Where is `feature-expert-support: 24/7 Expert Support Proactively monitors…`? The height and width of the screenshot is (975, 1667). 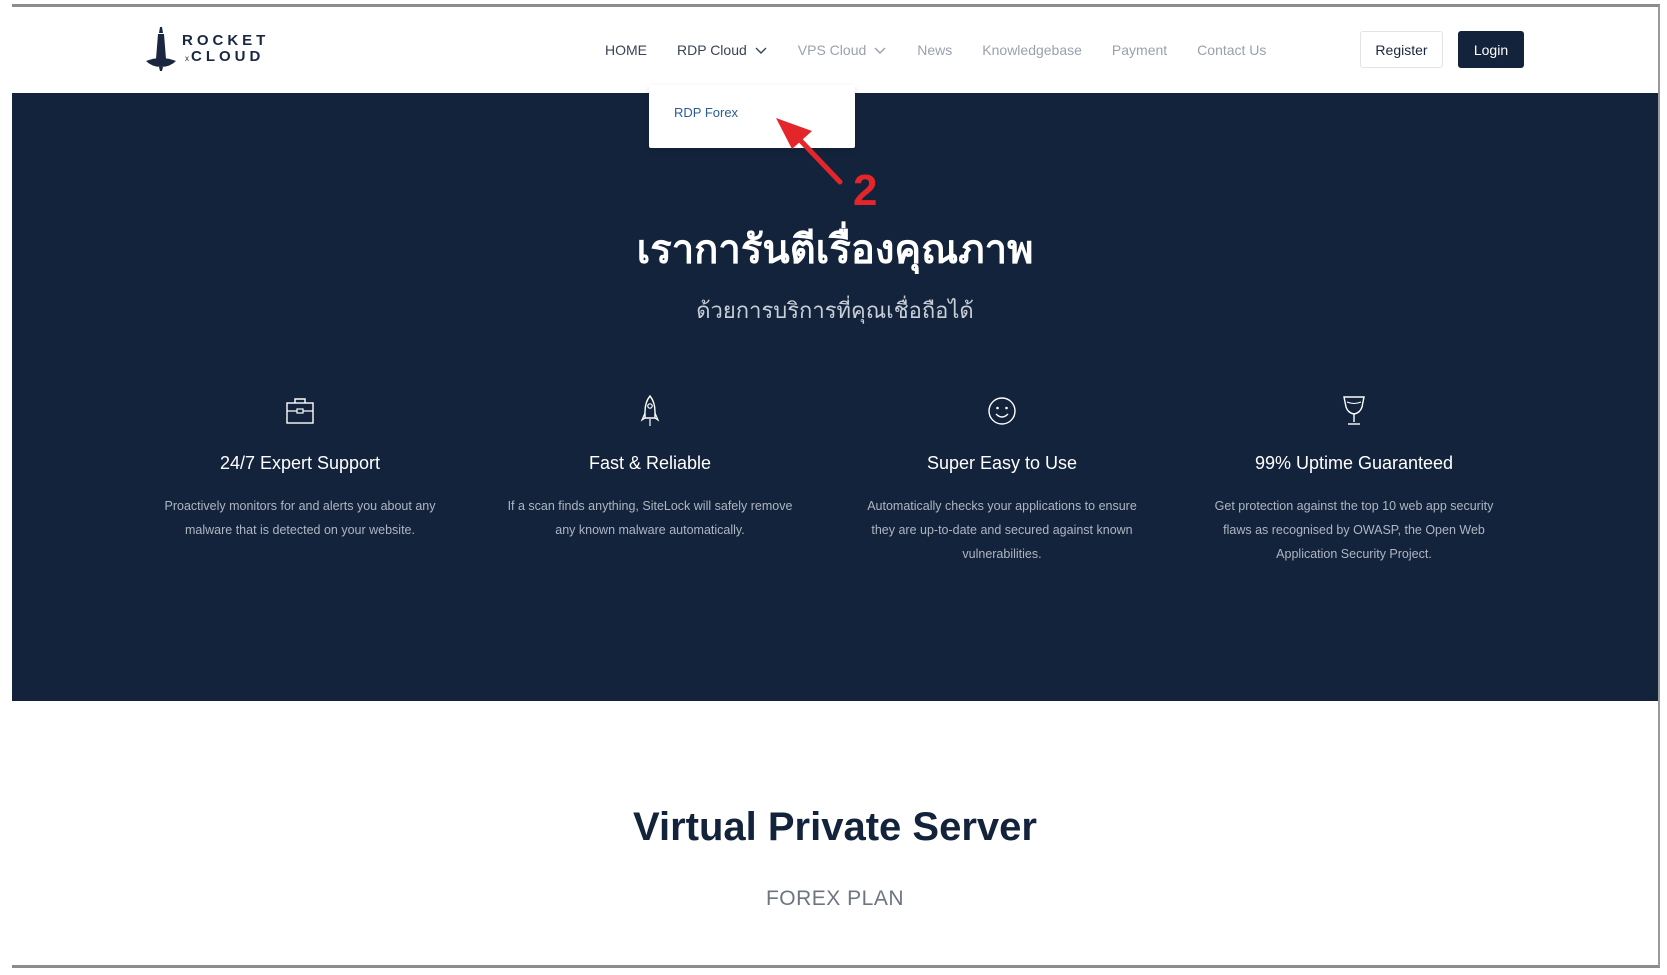 feature-expert-support: 24/7 Expert Support Proactively monitors… is located at coordinates (300, 467).